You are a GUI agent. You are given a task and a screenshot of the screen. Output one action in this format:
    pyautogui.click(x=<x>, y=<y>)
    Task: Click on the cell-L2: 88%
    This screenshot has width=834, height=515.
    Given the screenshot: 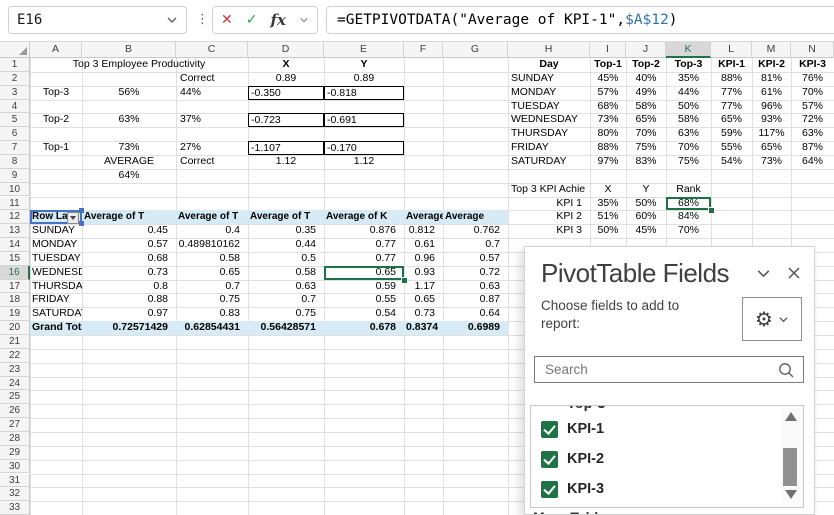 What is the action you would take?
    pyautogui.click(x=731, y=79)
    